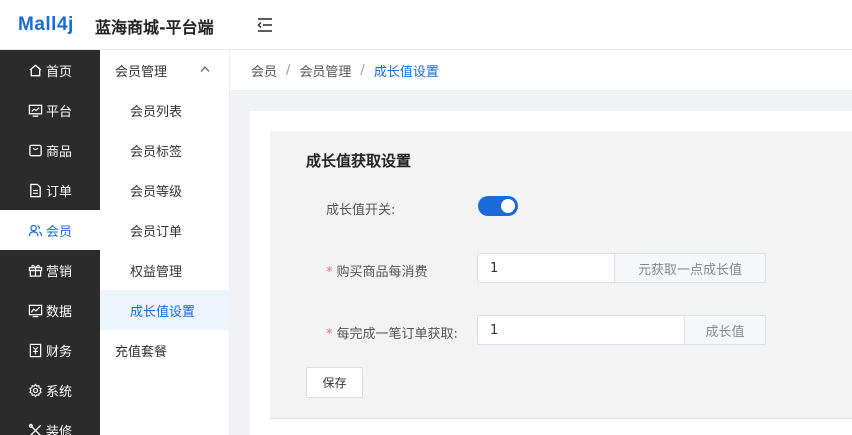  I want to click on submenu-item-label: 成长值设置, so click(163, 312).